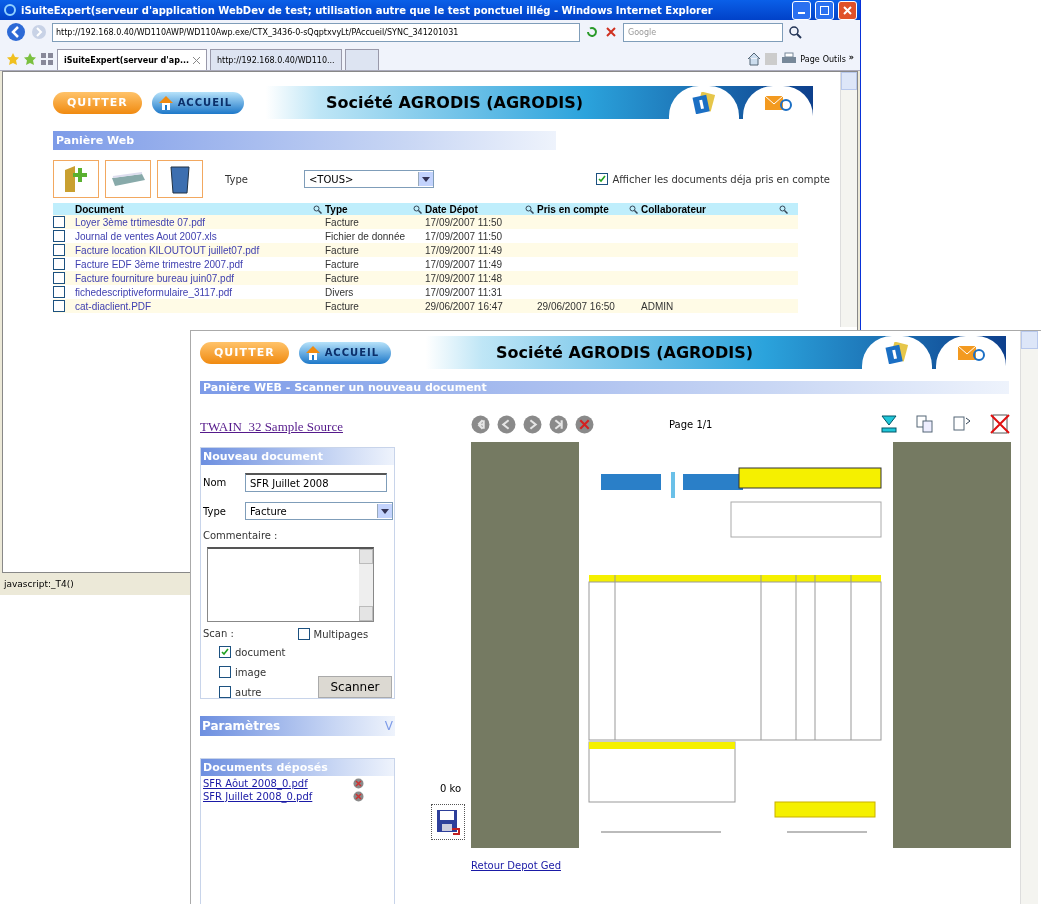 This screenshot has width=1041, height=904. What do you see at coordinates (200, 250) in the screenshot?
I see `document-link: Facture location KILOUTOUT juillet07.pdf` at bounding box center [200, 250].